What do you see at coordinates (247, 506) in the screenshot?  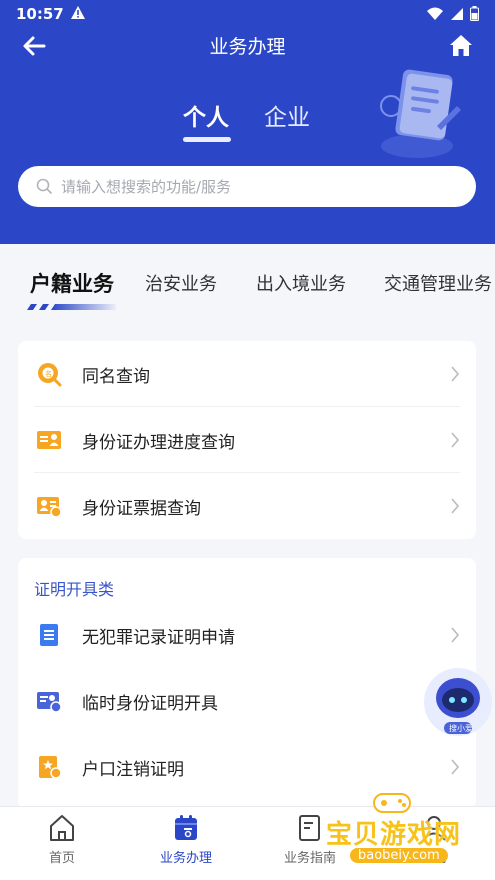 I see `list-item-id-card-receipt: 身份证票据查询` at bounding box center [247, 506].